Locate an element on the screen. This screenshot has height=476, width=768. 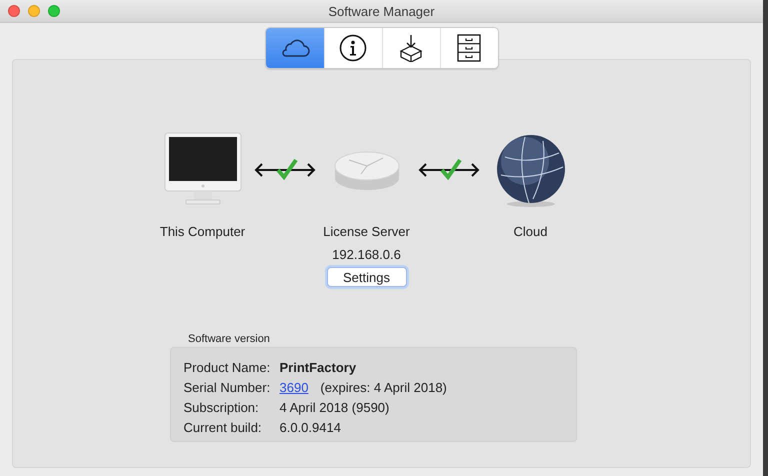
ip-address: 192.168.0.6 is located at coordinates (366, 254).